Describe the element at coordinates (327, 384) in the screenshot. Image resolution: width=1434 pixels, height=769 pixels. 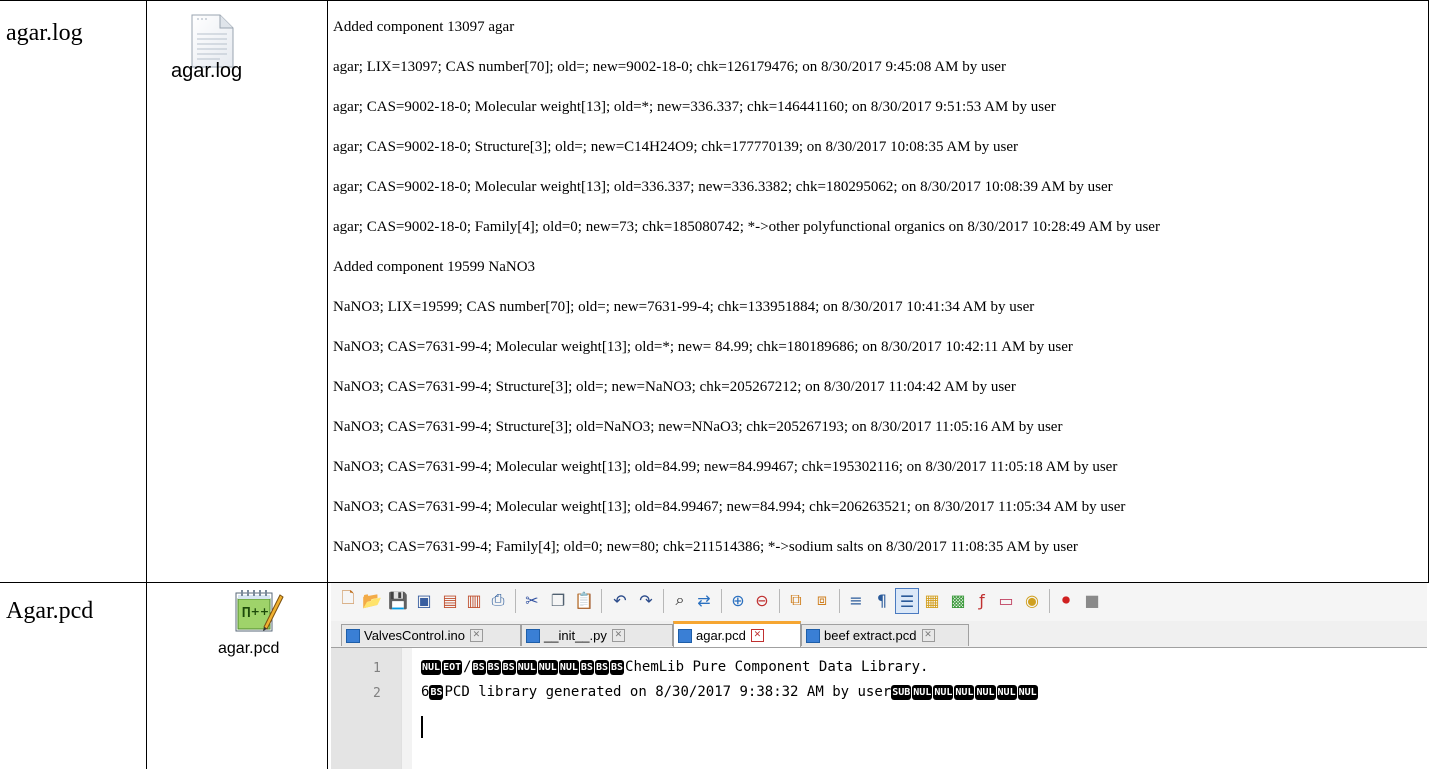
I see `table-border-mid` at that location.